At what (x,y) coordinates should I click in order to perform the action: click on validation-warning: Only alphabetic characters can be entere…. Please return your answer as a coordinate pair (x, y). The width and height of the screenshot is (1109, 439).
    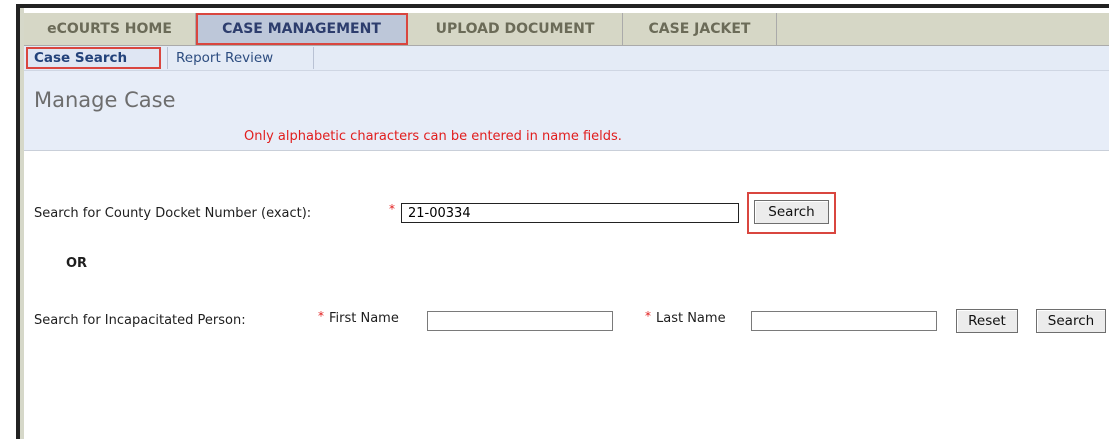
    Looking at the image, I should click on (433, 136).